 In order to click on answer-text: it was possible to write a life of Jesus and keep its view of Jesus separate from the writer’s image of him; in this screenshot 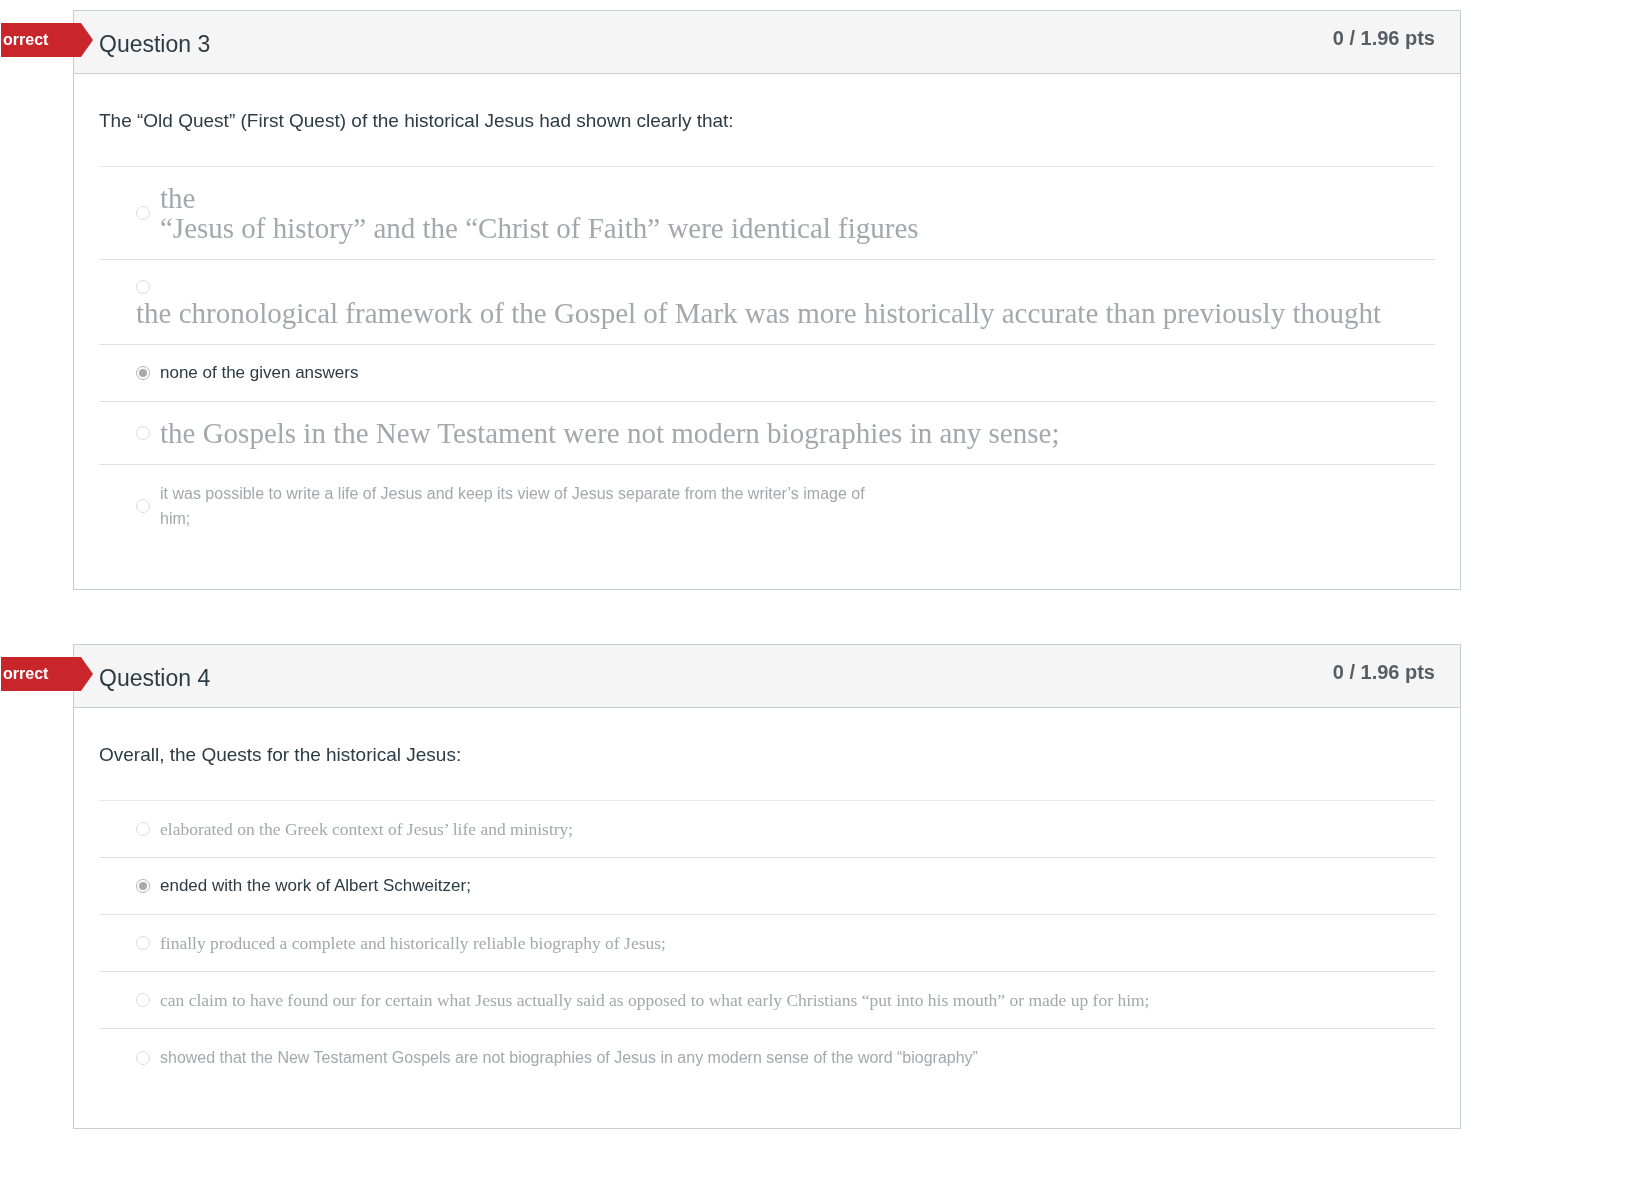, I will do `click(512, 506)`.